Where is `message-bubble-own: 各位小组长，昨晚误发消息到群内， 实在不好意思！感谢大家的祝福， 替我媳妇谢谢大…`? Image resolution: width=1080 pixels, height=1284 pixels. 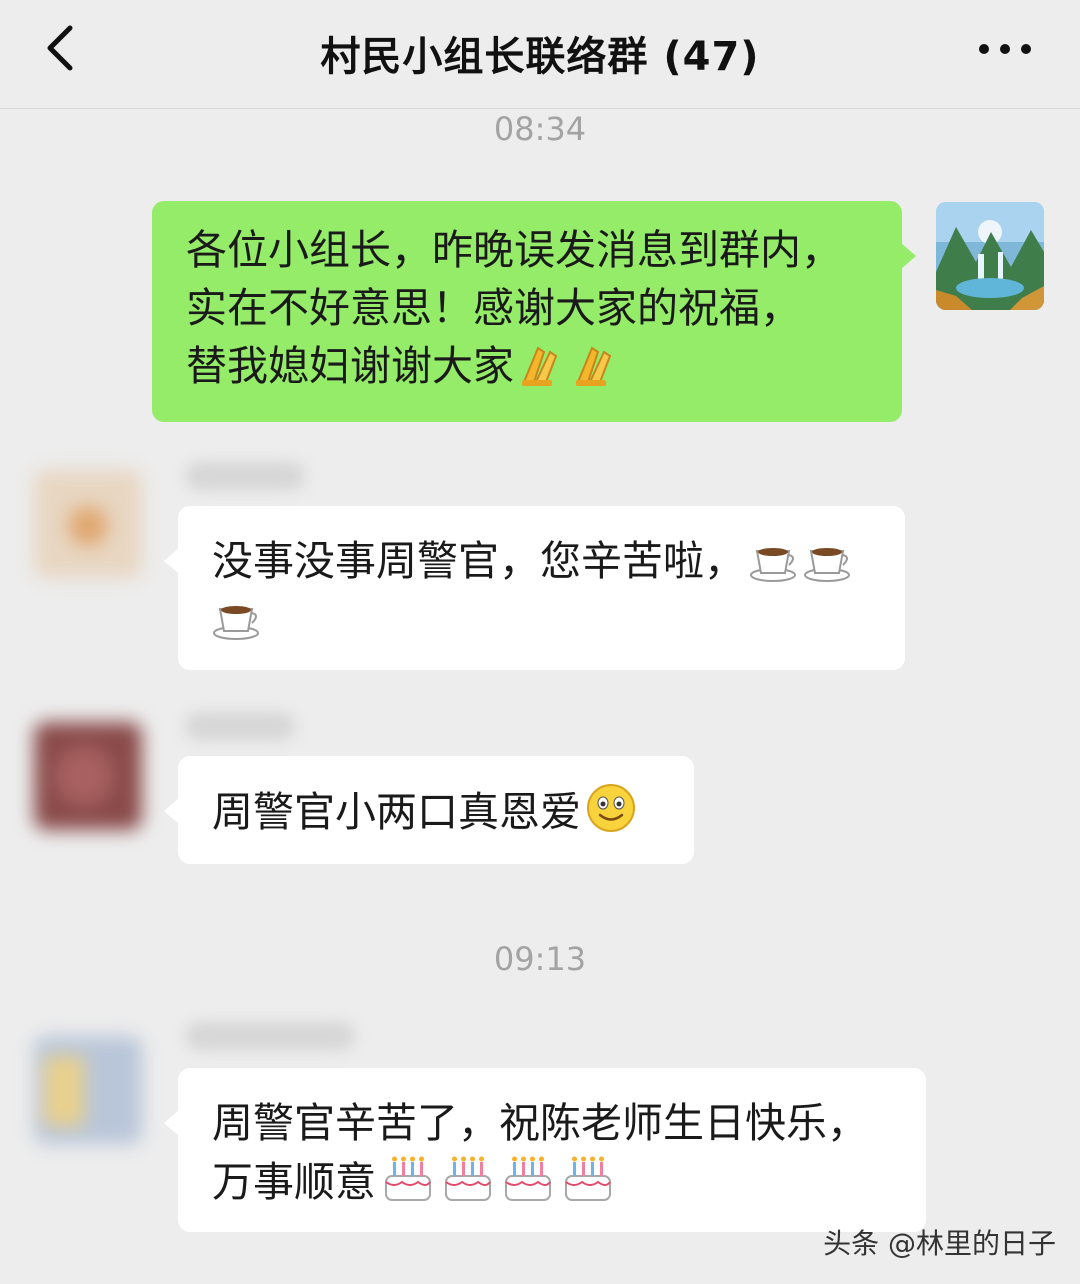
message-bubble-own: 各位小组长，昨晚误发消息到群内， 实在不好意思！感谢大家的祝福， 替我媳妇谢谢大… is located at coordinates (534, 311).